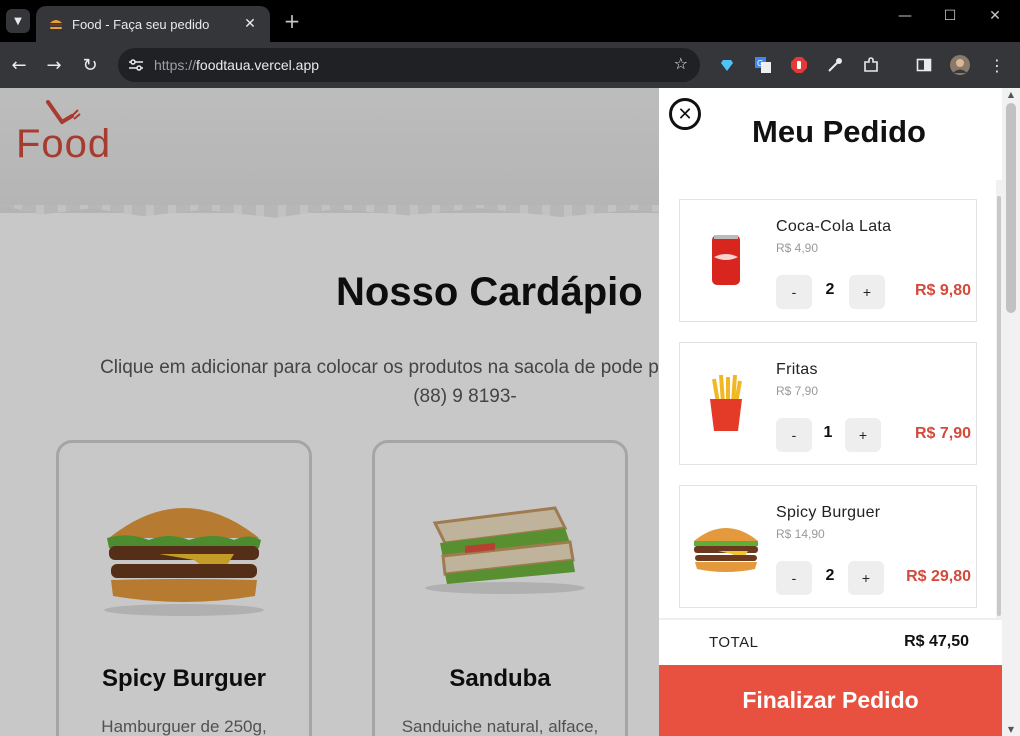  Describe the element at coordinates (797, 248) in the screenshot. I see `item-unit-price: R$ 4,90` at that location.